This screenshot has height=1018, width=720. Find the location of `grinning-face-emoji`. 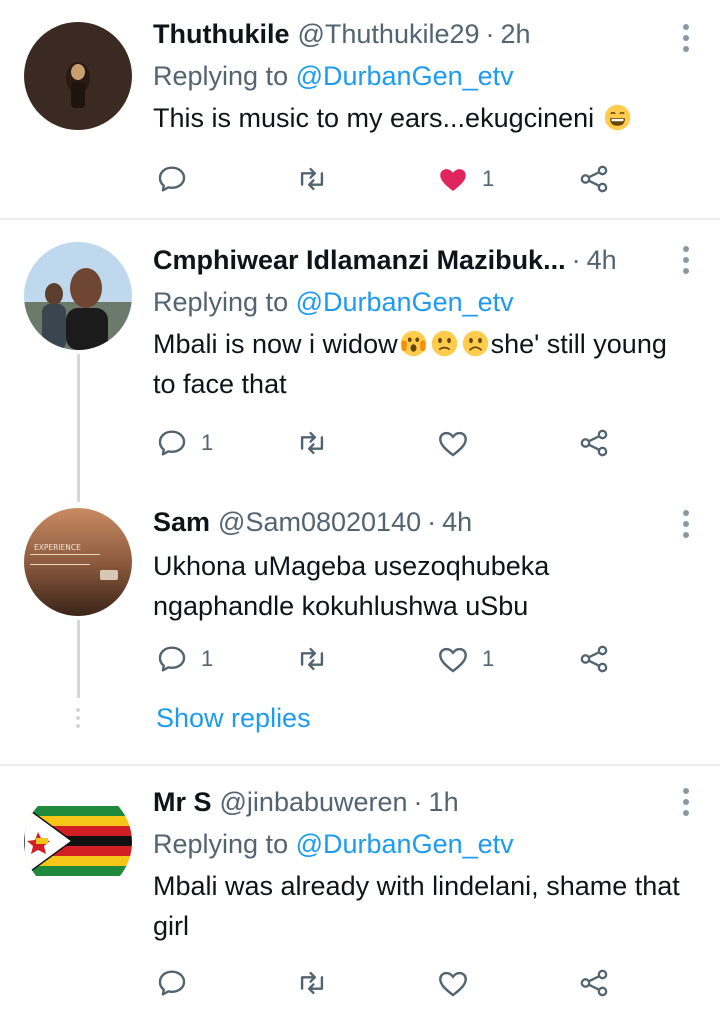

grinning-face-emoji is located at coordinates (617, 117).